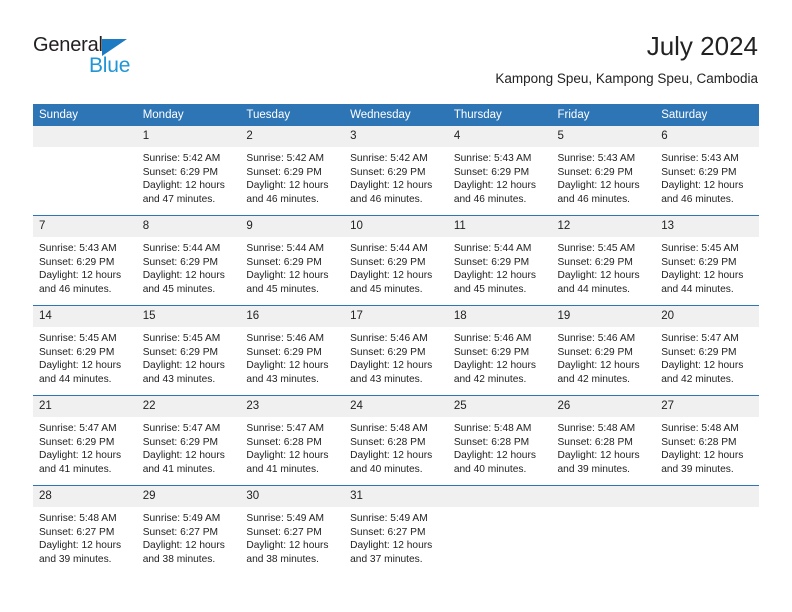  What do you see at coordinates (292, 136) in the screenshot?
I see `day-number: 2` at bounding box center [292, 136].